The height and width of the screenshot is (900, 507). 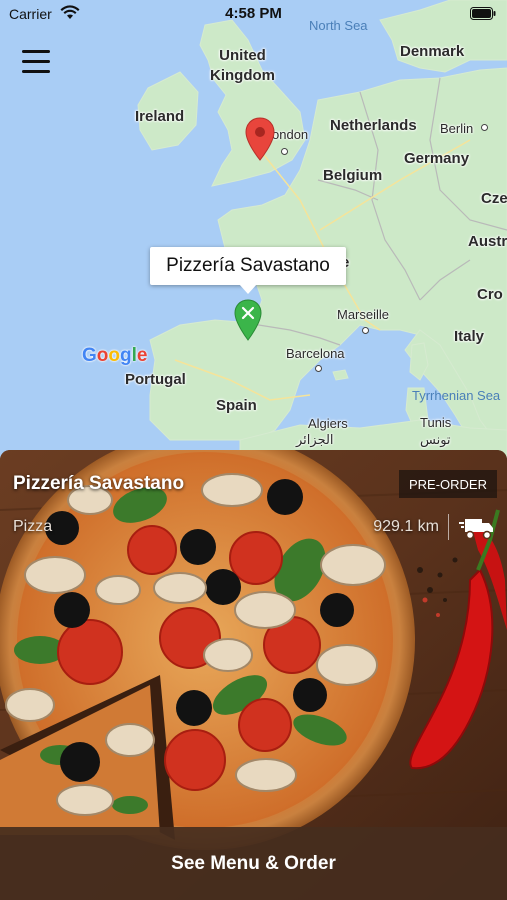 I want to click on clock: 4:58 PM, so click(x=253, y=13).